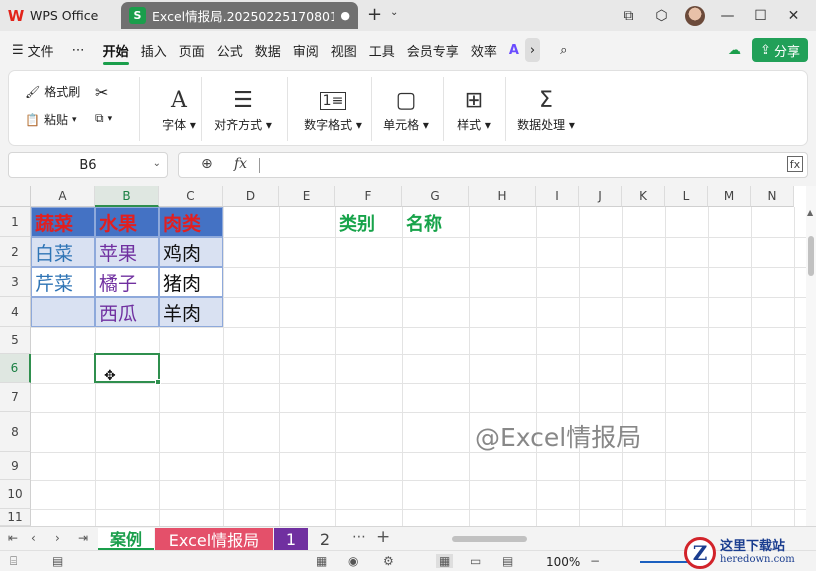  I want to click on column-header-m: M, so click(729, 196).